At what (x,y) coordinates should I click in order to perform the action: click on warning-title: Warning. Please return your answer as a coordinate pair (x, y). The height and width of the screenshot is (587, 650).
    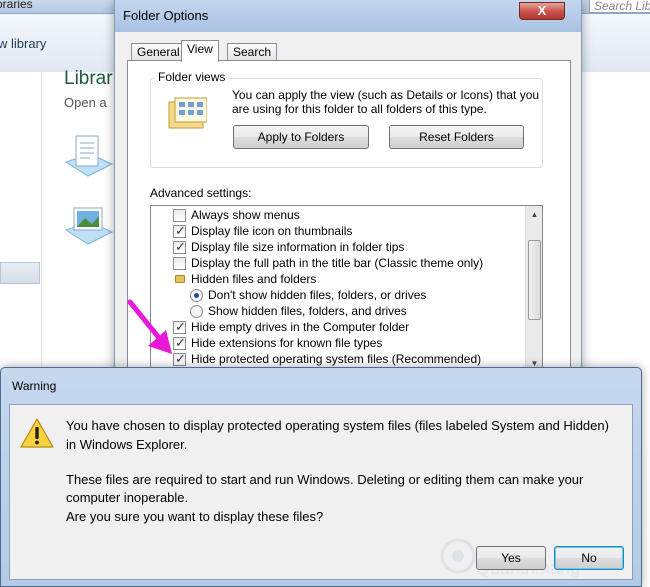
    Looking at the image, I should click on (34, 386).